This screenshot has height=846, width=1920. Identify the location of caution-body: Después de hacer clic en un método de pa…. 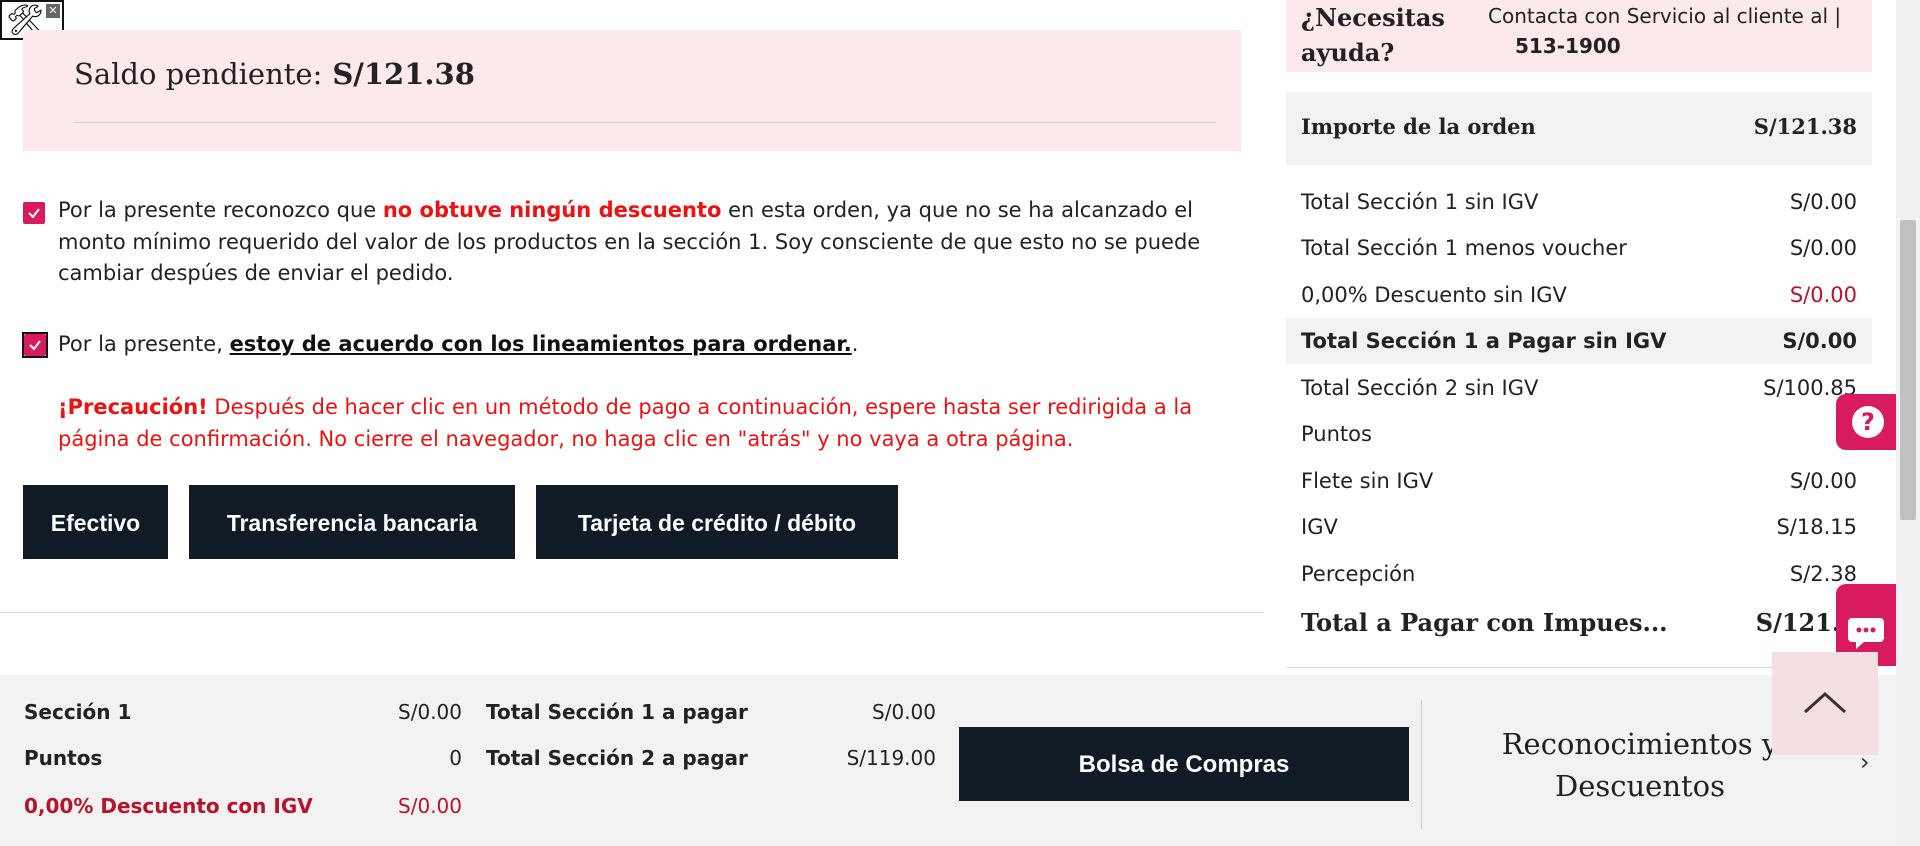
(625, 423).